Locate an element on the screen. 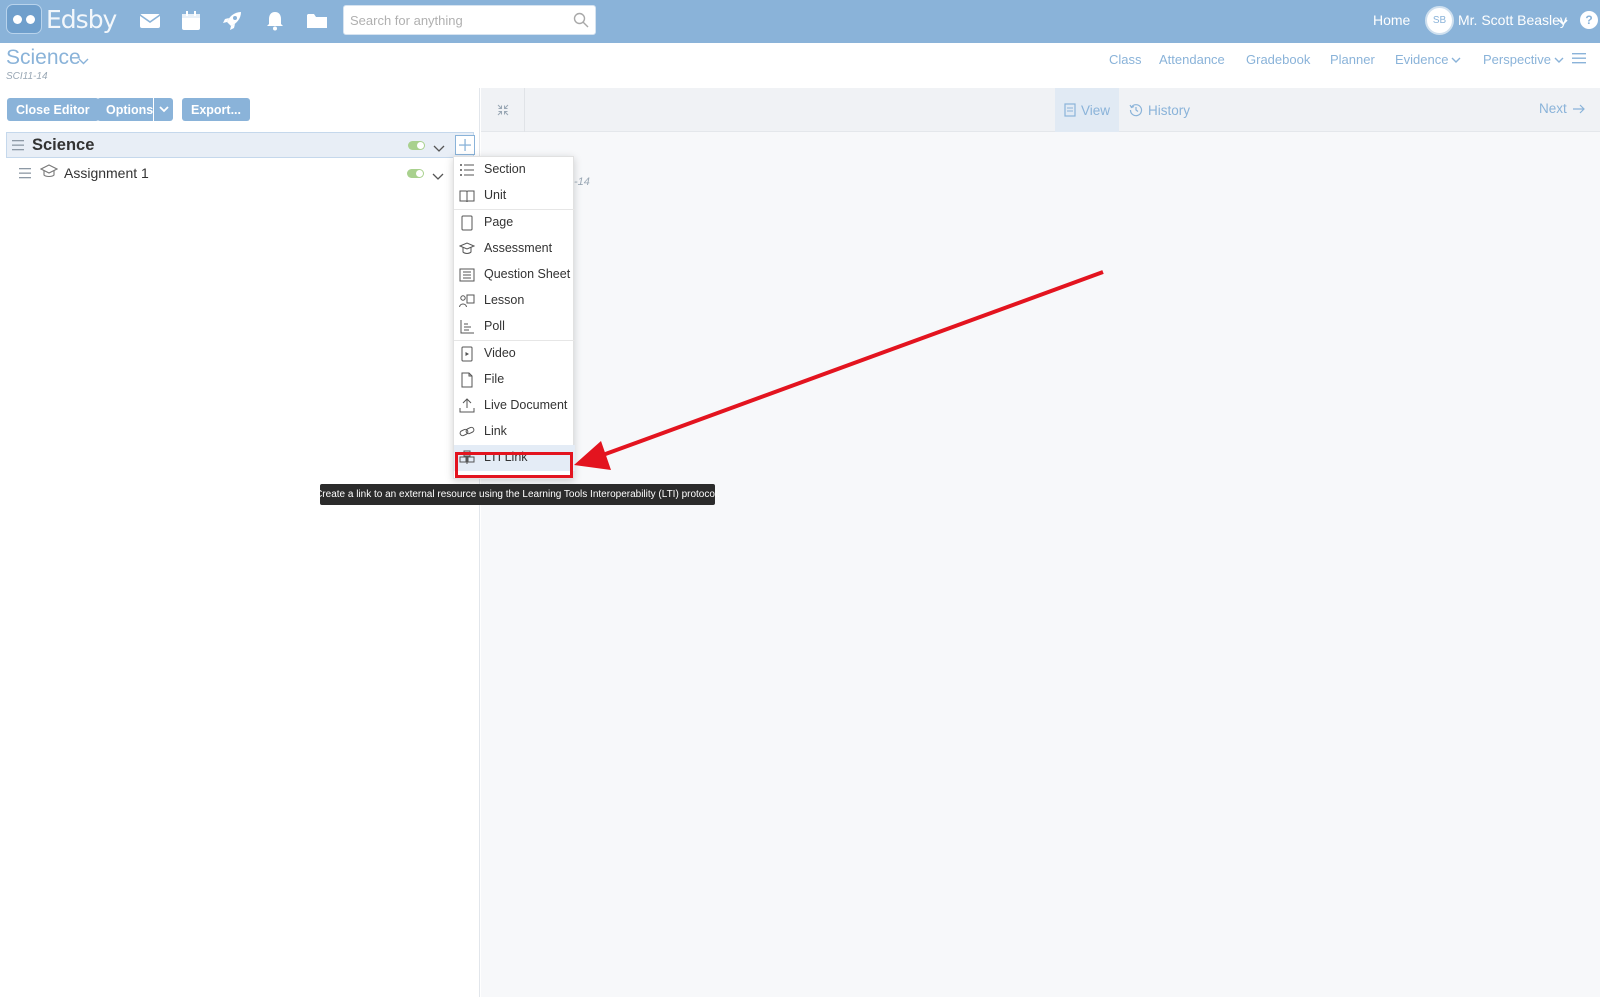  collapse-button is located at coordinates (503, 110).